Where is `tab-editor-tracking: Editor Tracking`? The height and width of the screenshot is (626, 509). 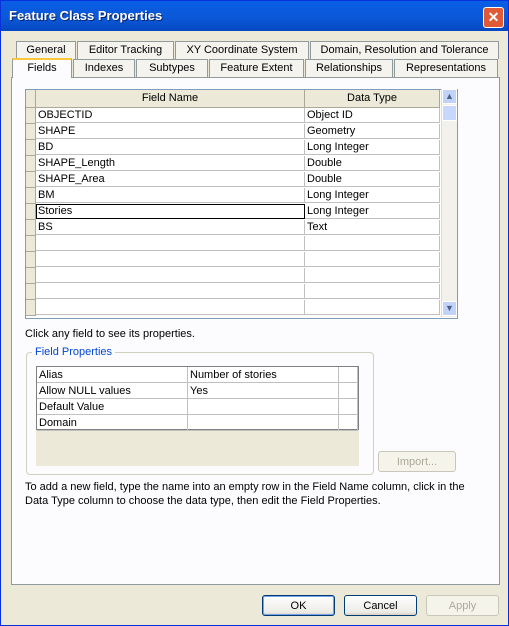
tab-editor-tracking: Editor Tracking is located at coordinates (125, 50).